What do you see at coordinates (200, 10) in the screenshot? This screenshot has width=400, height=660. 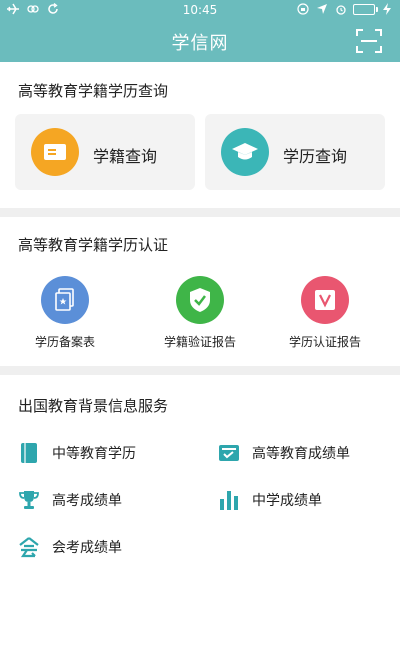 I see `status-bar: 10:45` at bounding box center [200, 10].